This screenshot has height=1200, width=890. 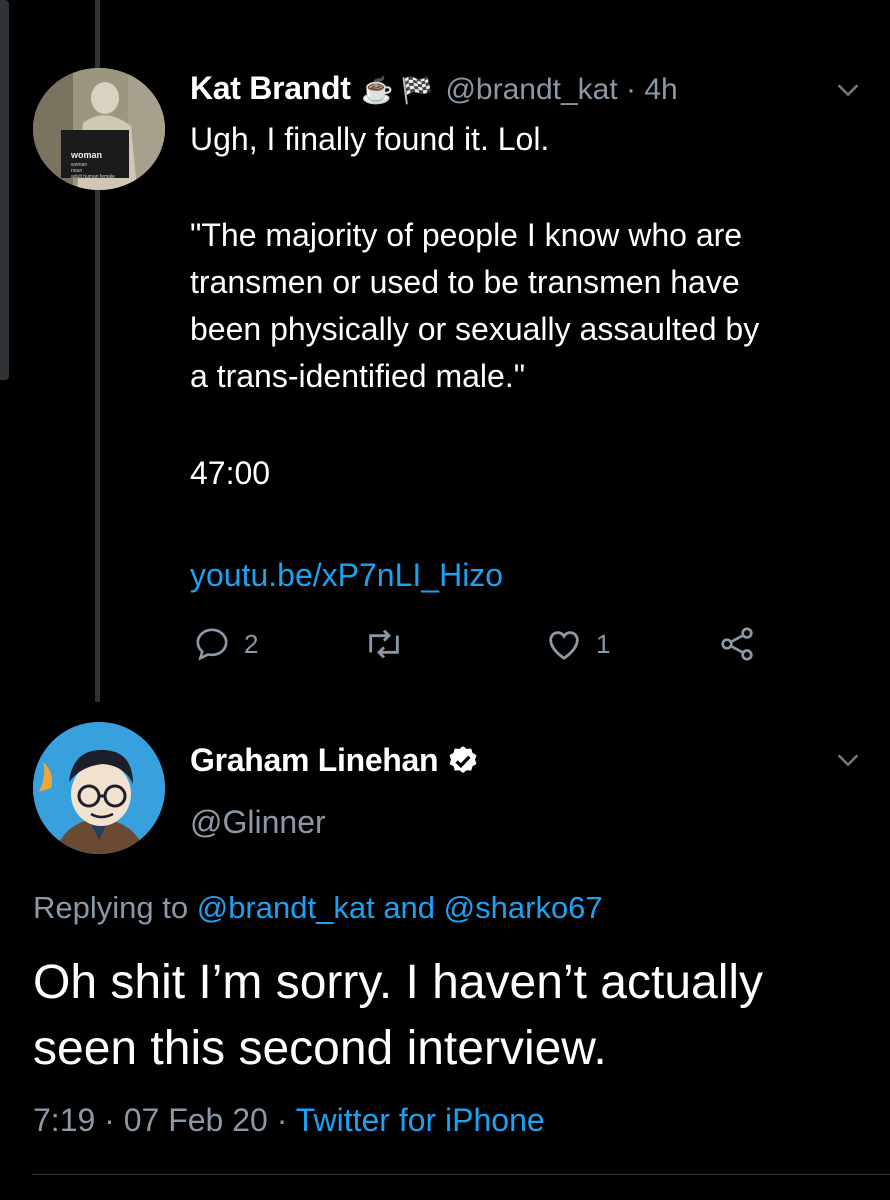 I want to click on tweet1-header: Kat Brandt ☕ 🏁 @brandt_kat · 4h, so click(x=434, y=88).